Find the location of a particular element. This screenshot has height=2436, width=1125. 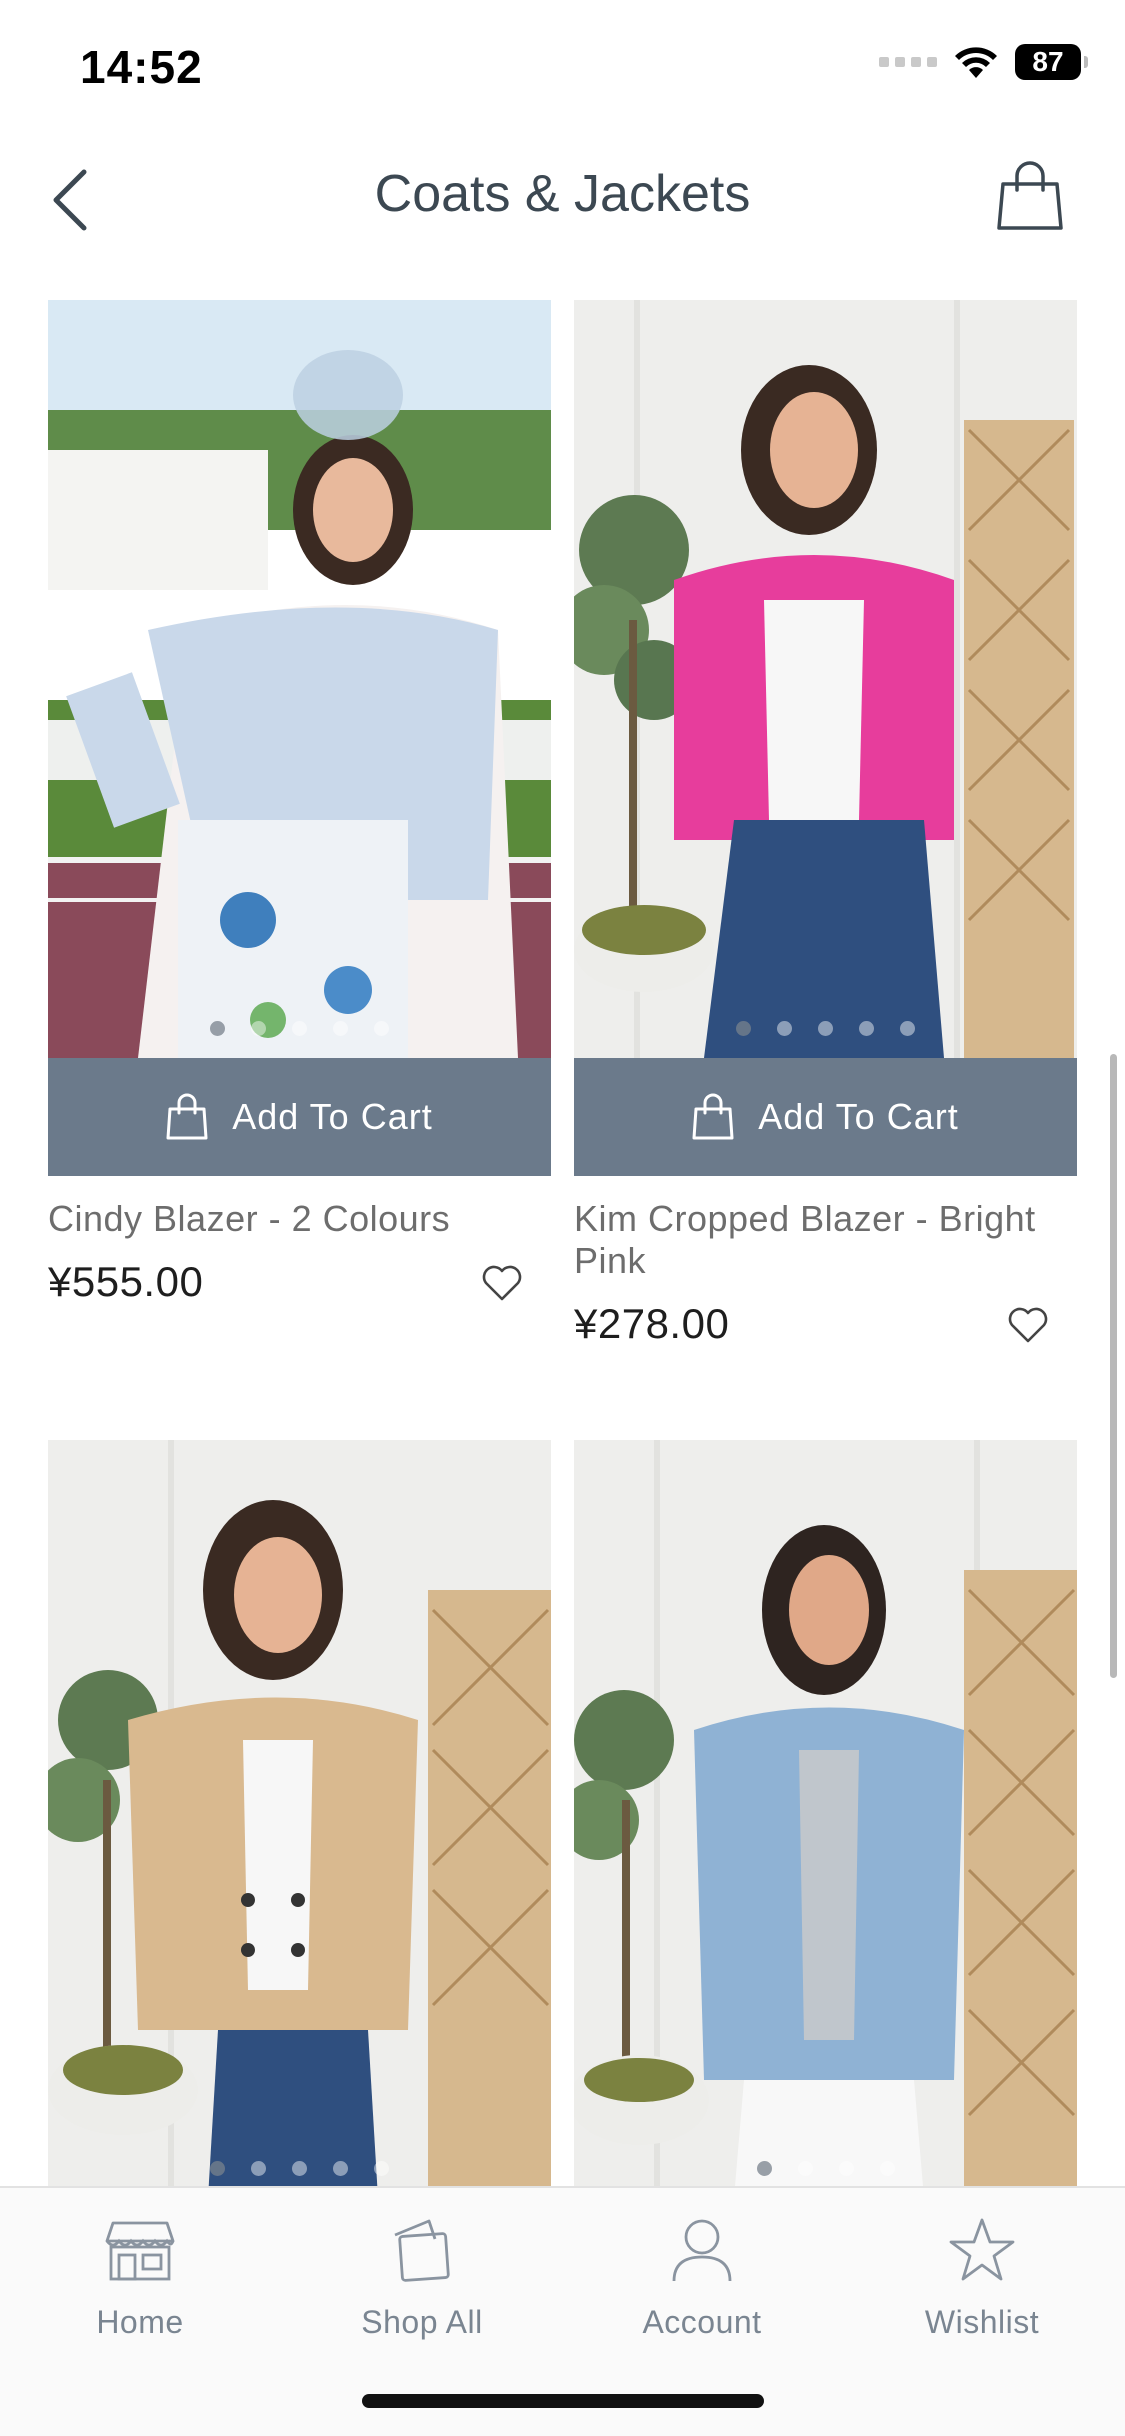

price-row: ¥278.00 is located at coordinates (825, 1330).